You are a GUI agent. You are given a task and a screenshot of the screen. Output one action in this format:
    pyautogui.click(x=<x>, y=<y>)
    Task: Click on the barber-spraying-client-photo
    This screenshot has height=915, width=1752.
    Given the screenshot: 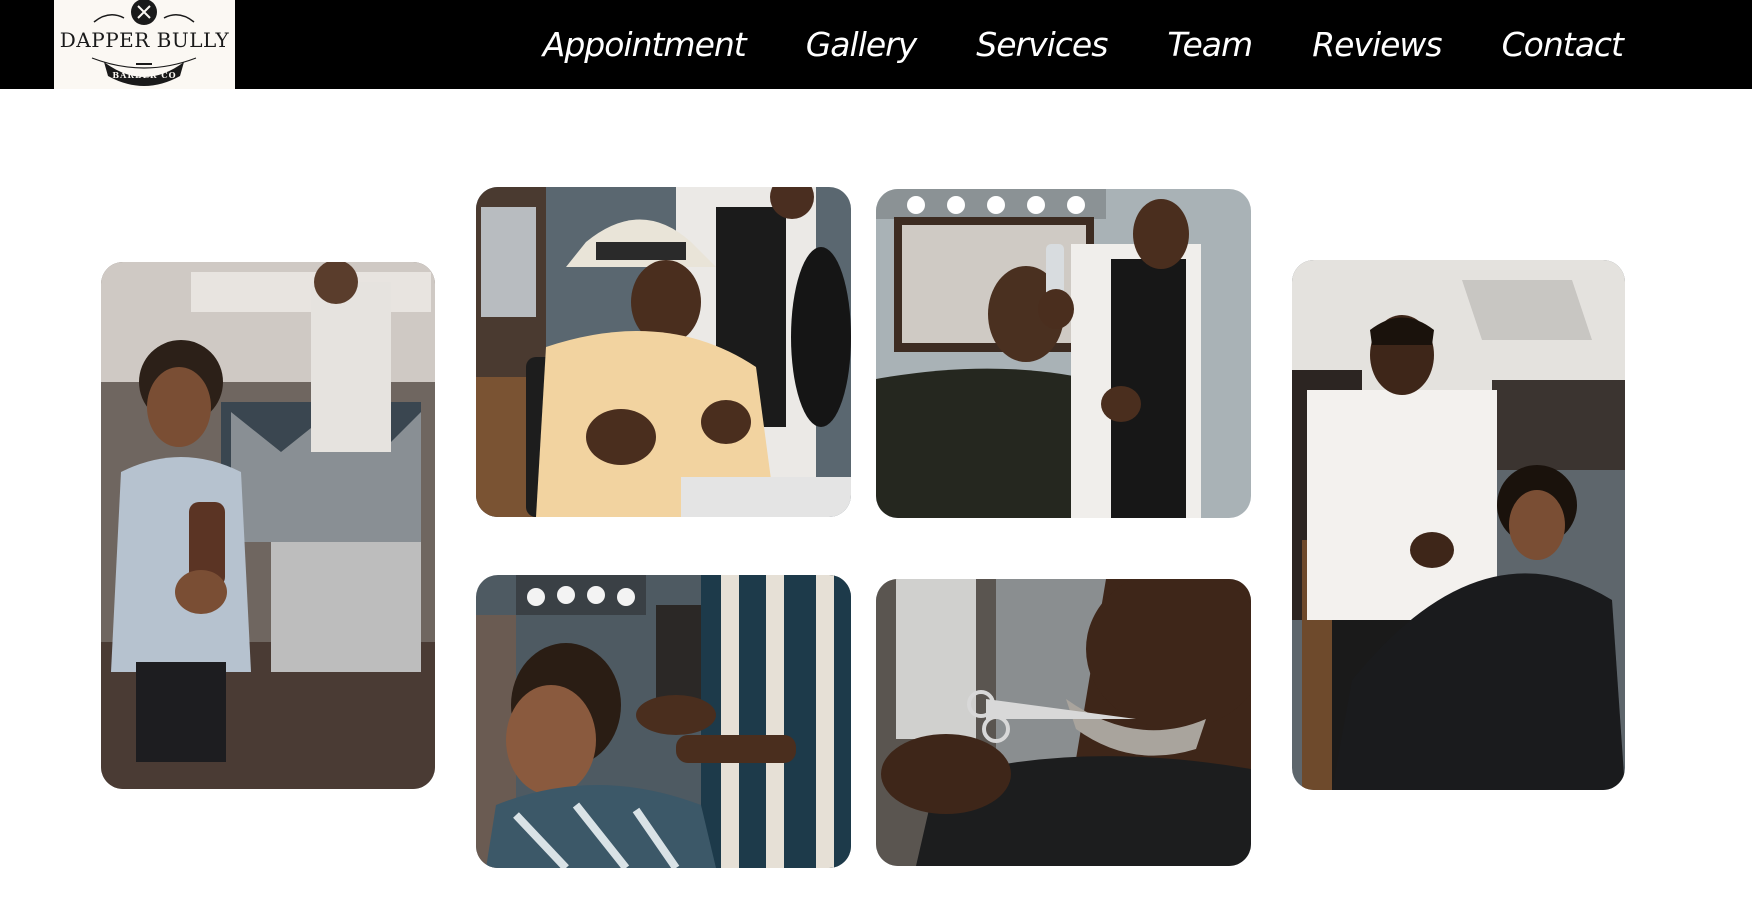 What is the action you would take?
    pyautogui.click(x=1063, y=353)
    